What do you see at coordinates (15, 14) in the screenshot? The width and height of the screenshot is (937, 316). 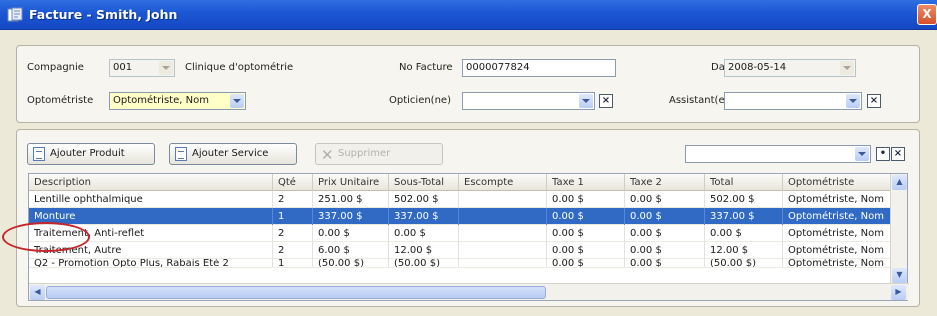 I see `invoice-window-icon` at bounding box center [15, 14].